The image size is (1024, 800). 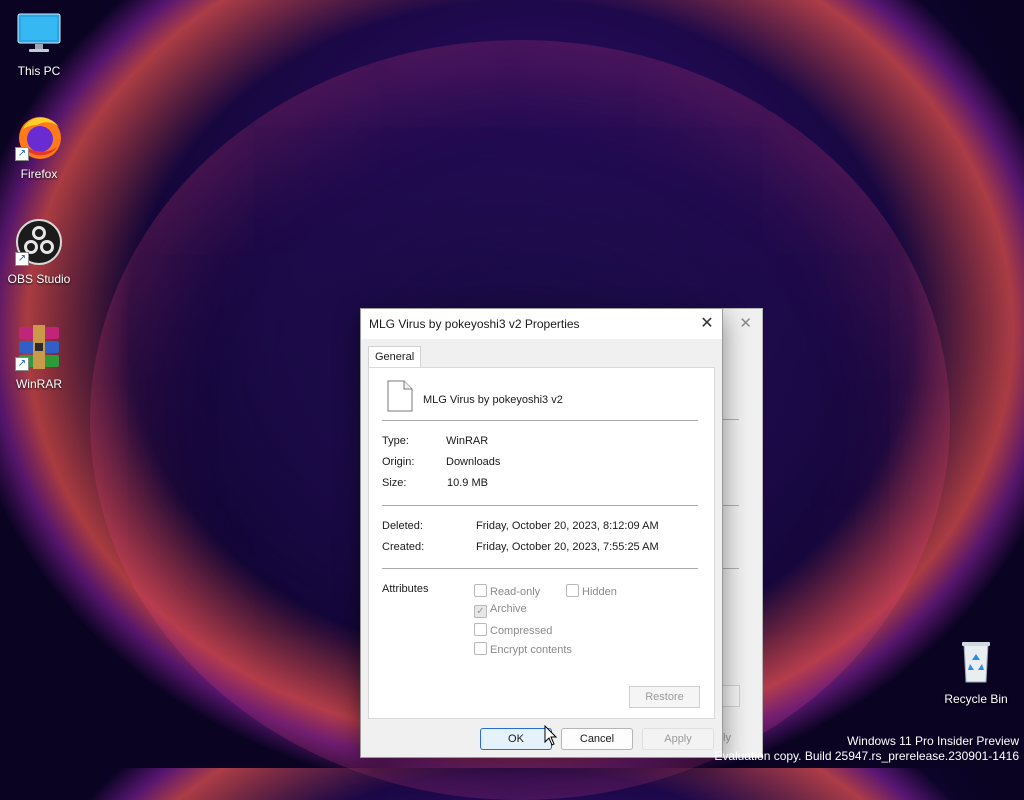 I want to click on deleted-label: Deleted:, so click(x=402, y=526).